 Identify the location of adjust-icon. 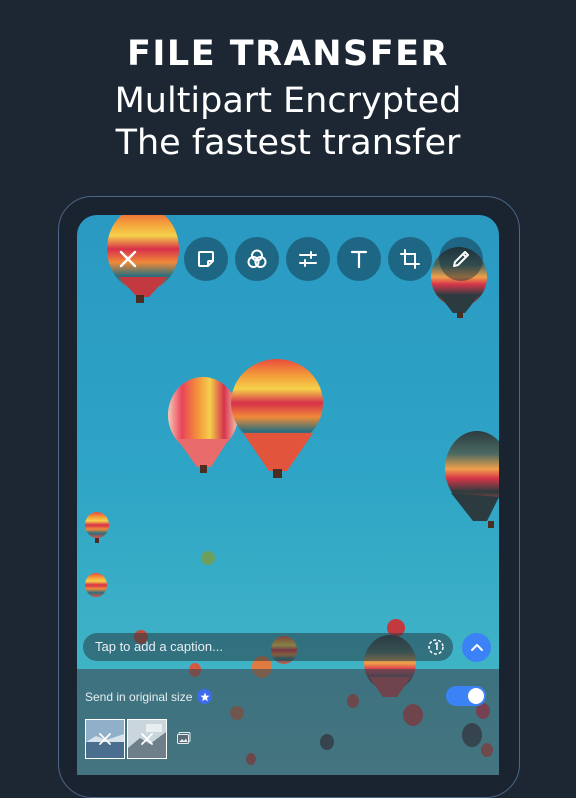
(308, 259).